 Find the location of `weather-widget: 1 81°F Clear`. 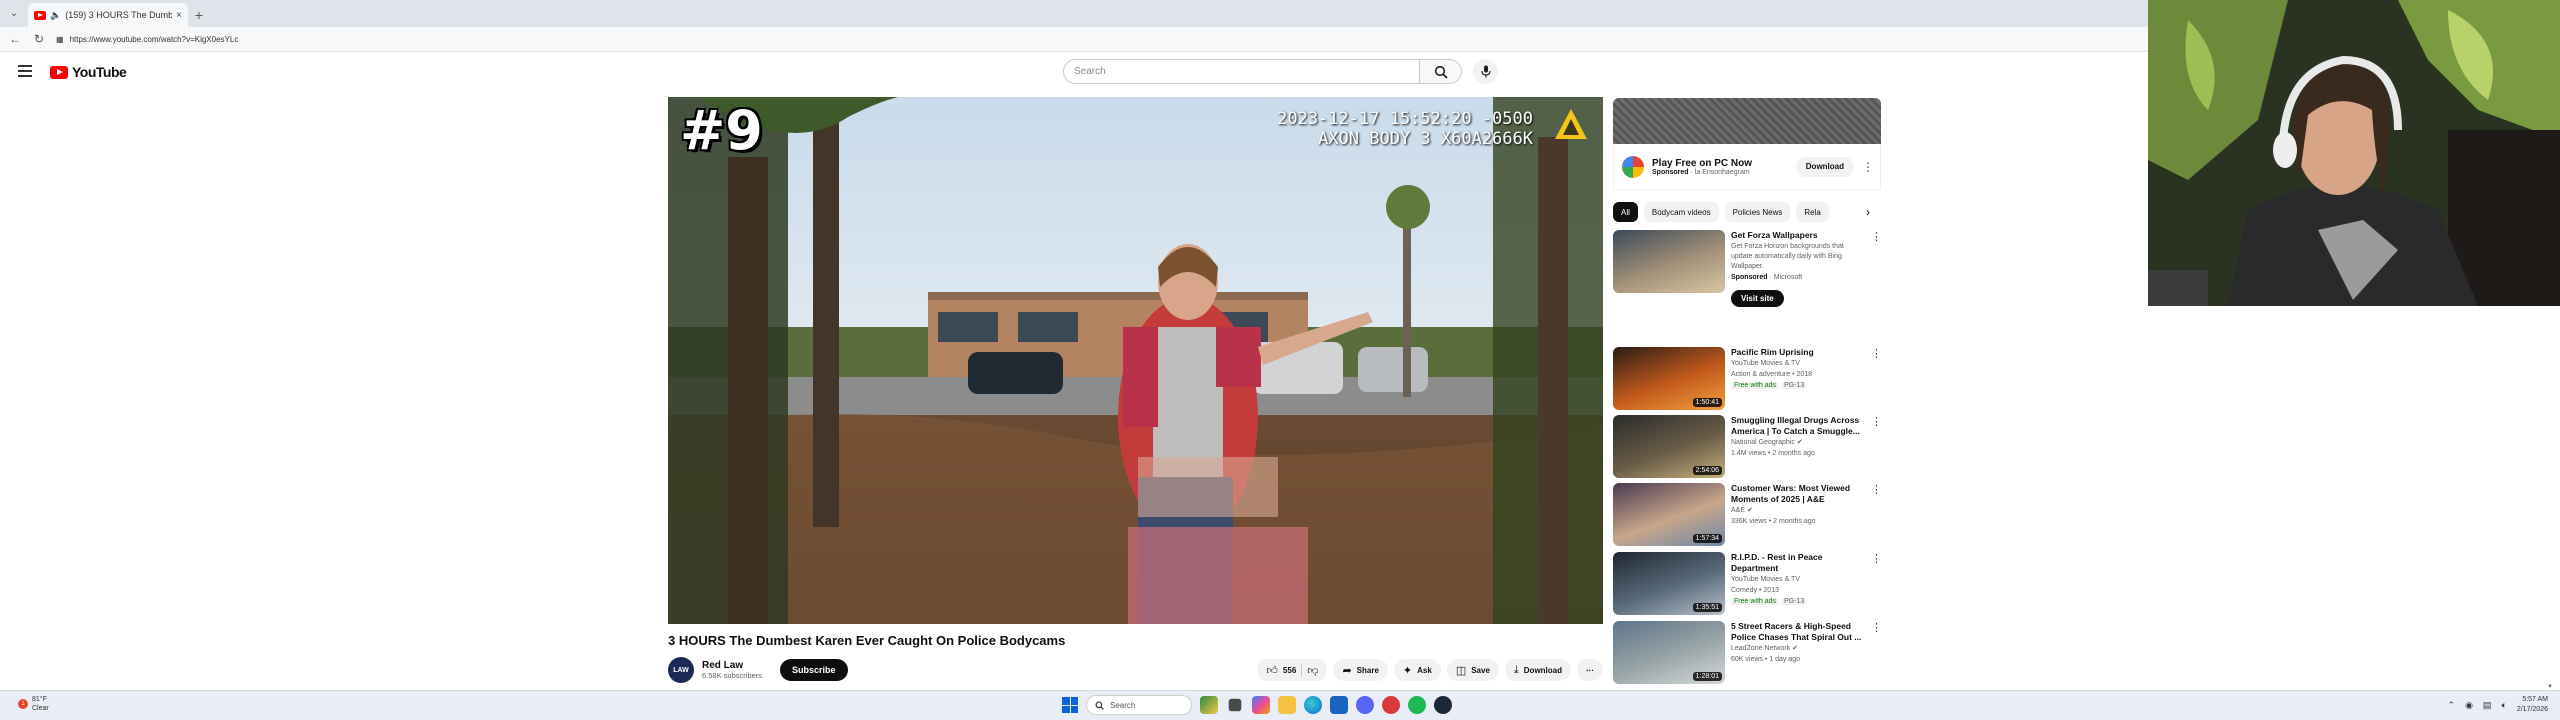

weather-widget: 1 81°F Clear is located at coordinates (33, 704).